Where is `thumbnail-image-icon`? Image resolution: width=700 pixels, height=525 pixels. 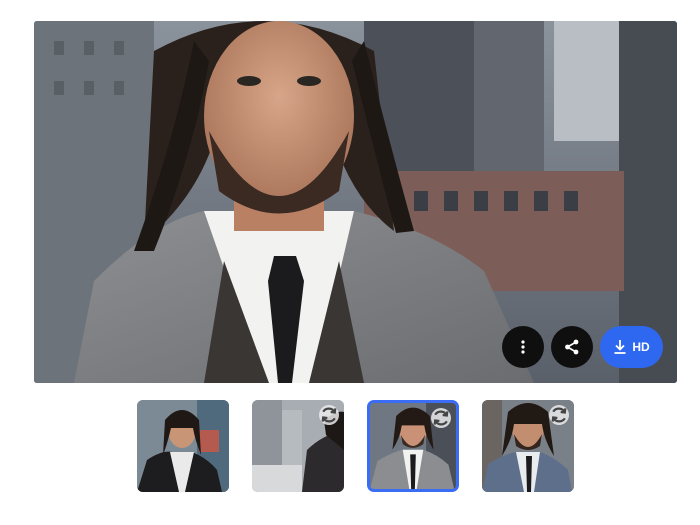 thumbnail-image-icon is located at coordinates (183, 446).